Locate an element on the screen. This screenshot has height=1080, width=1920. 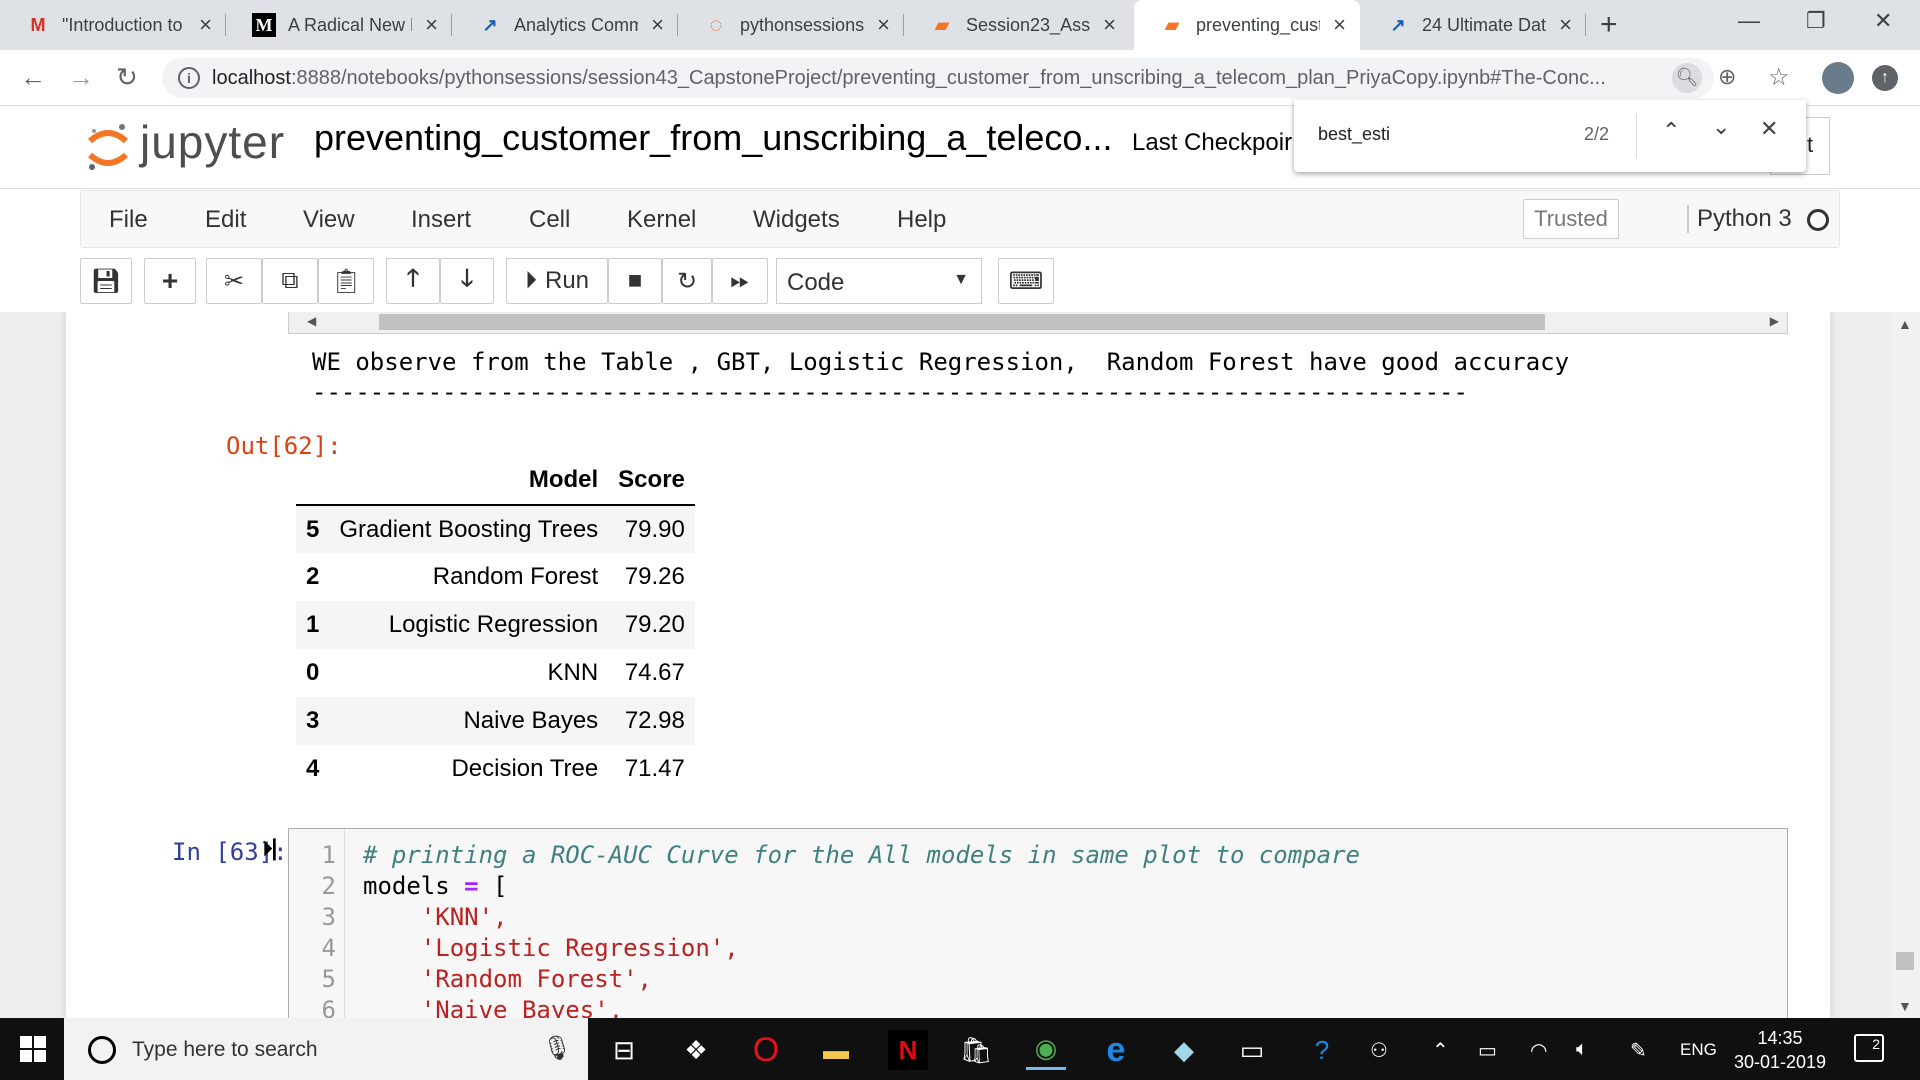
menu-kernel: Kernel is located at coordinates (661, 220).